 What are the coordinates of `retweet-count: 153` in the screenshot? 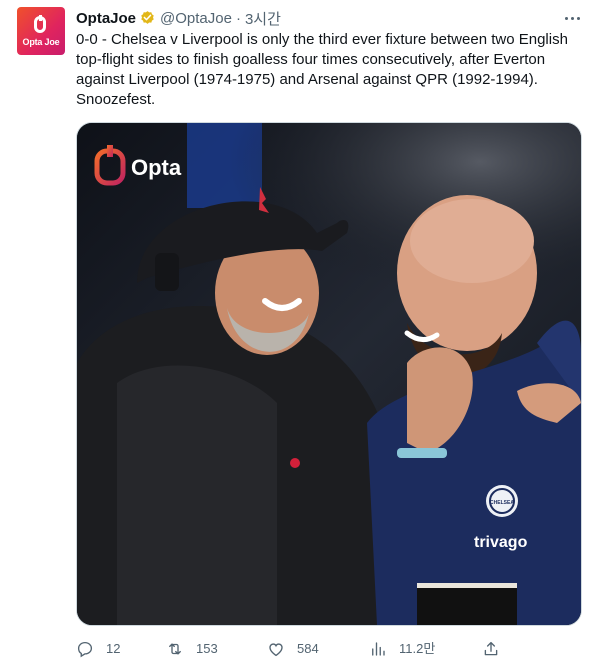 It's located at (207, 648).